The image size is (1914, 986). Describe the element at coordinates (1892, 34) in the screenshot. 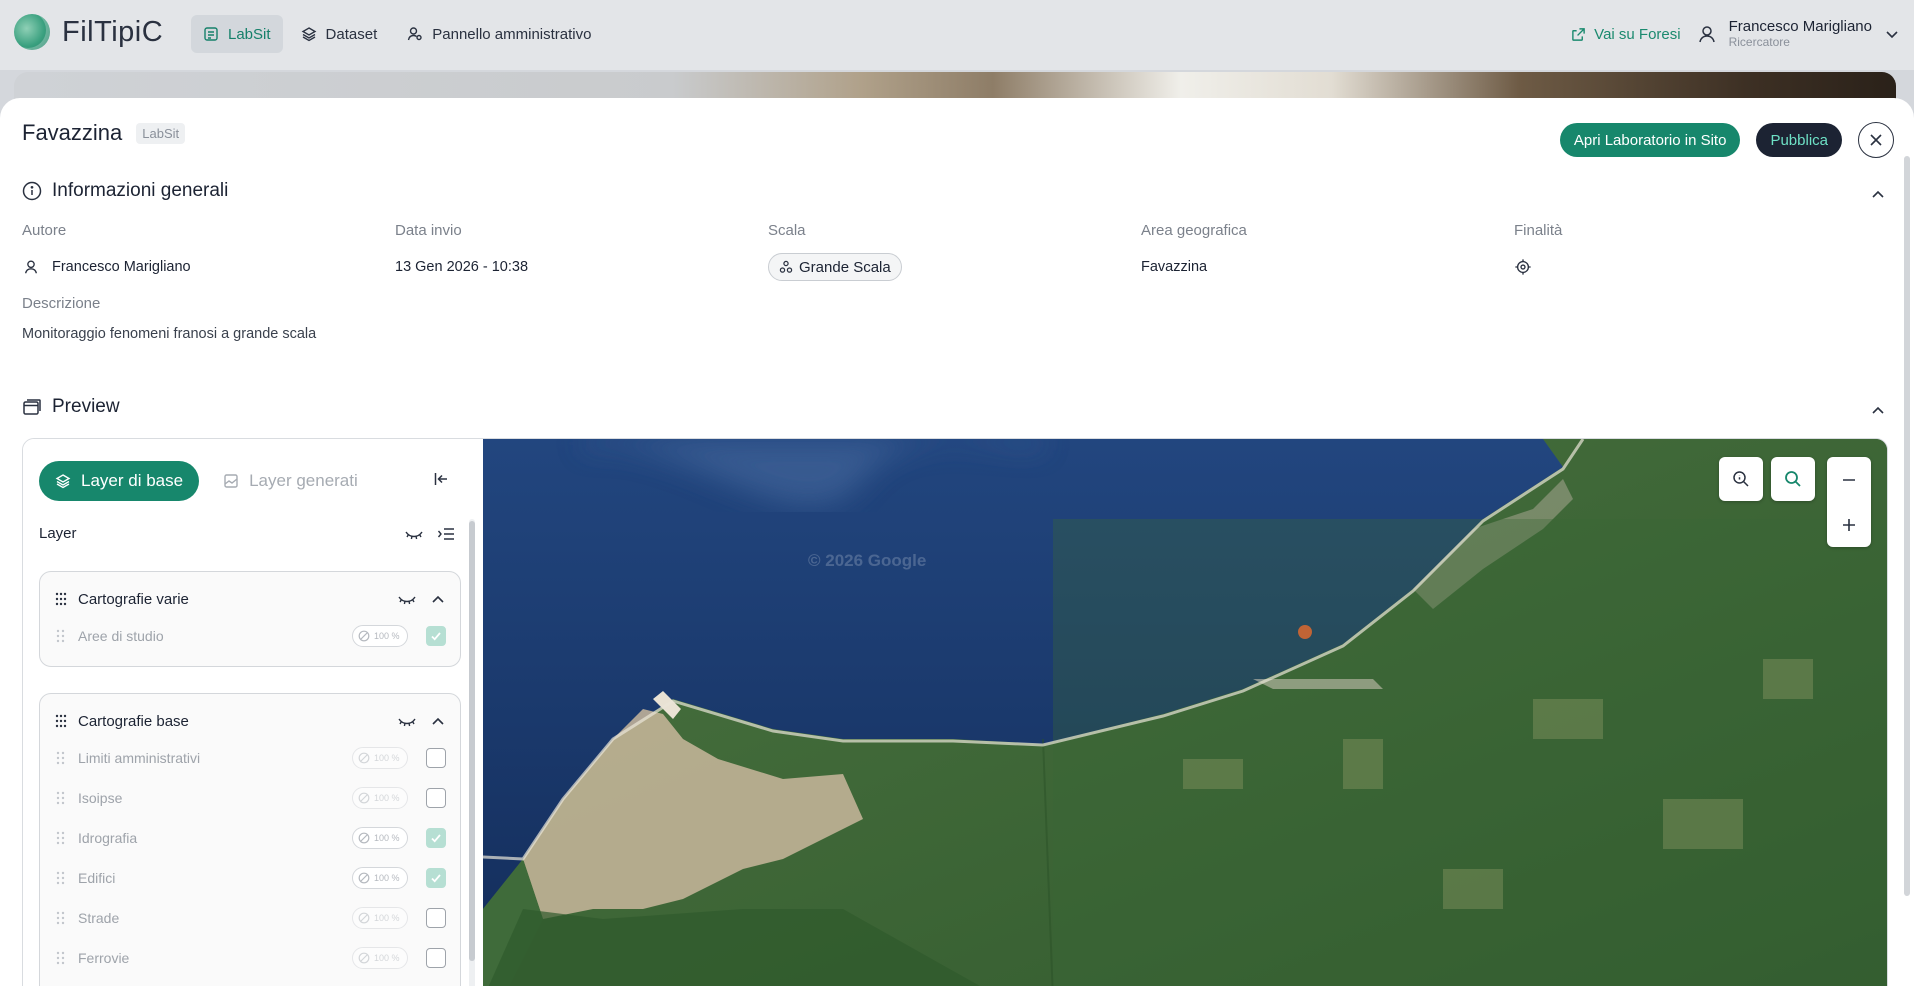

I see `chevron-down-icon` at that location.